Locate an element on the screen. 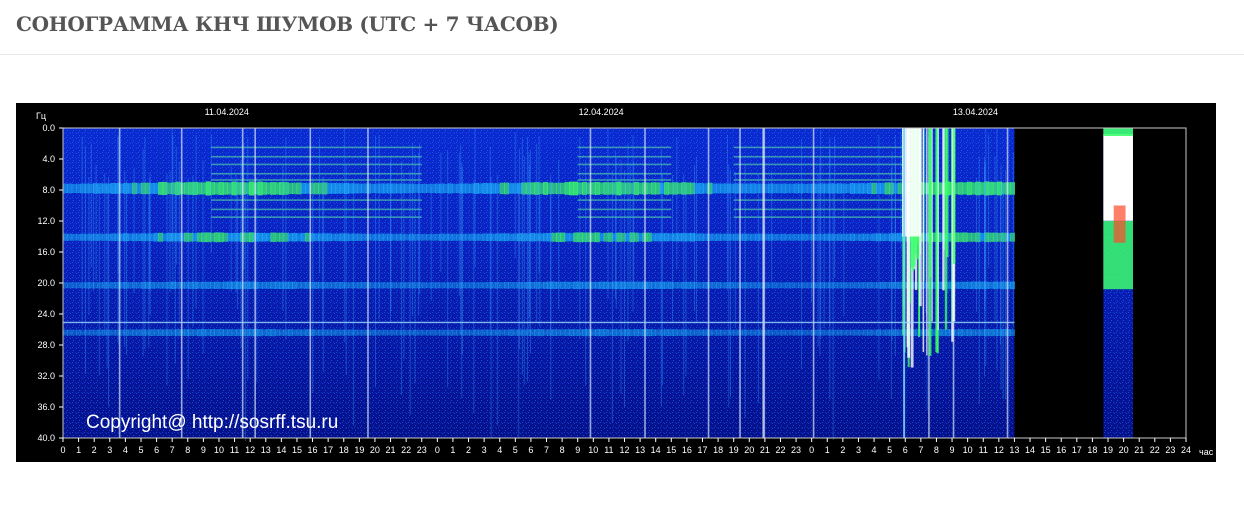 The height and width of the screenshot is (512, 1244). x-tick-label: 1 is located at coordinates (827, 450).